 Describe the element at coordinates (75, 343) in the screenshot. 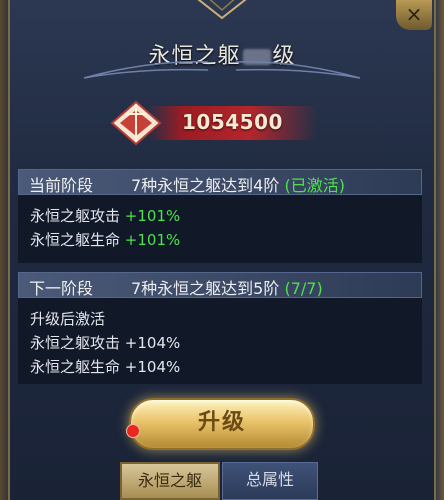

I see `next-stat-name: 永恒之躯攻击` at that location.